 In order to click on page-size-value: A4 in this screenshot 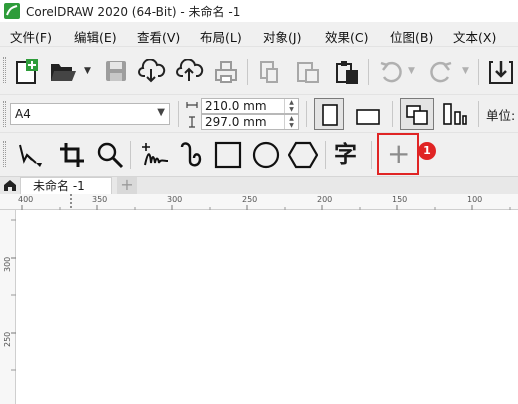, I will do `click(23, 114)`.